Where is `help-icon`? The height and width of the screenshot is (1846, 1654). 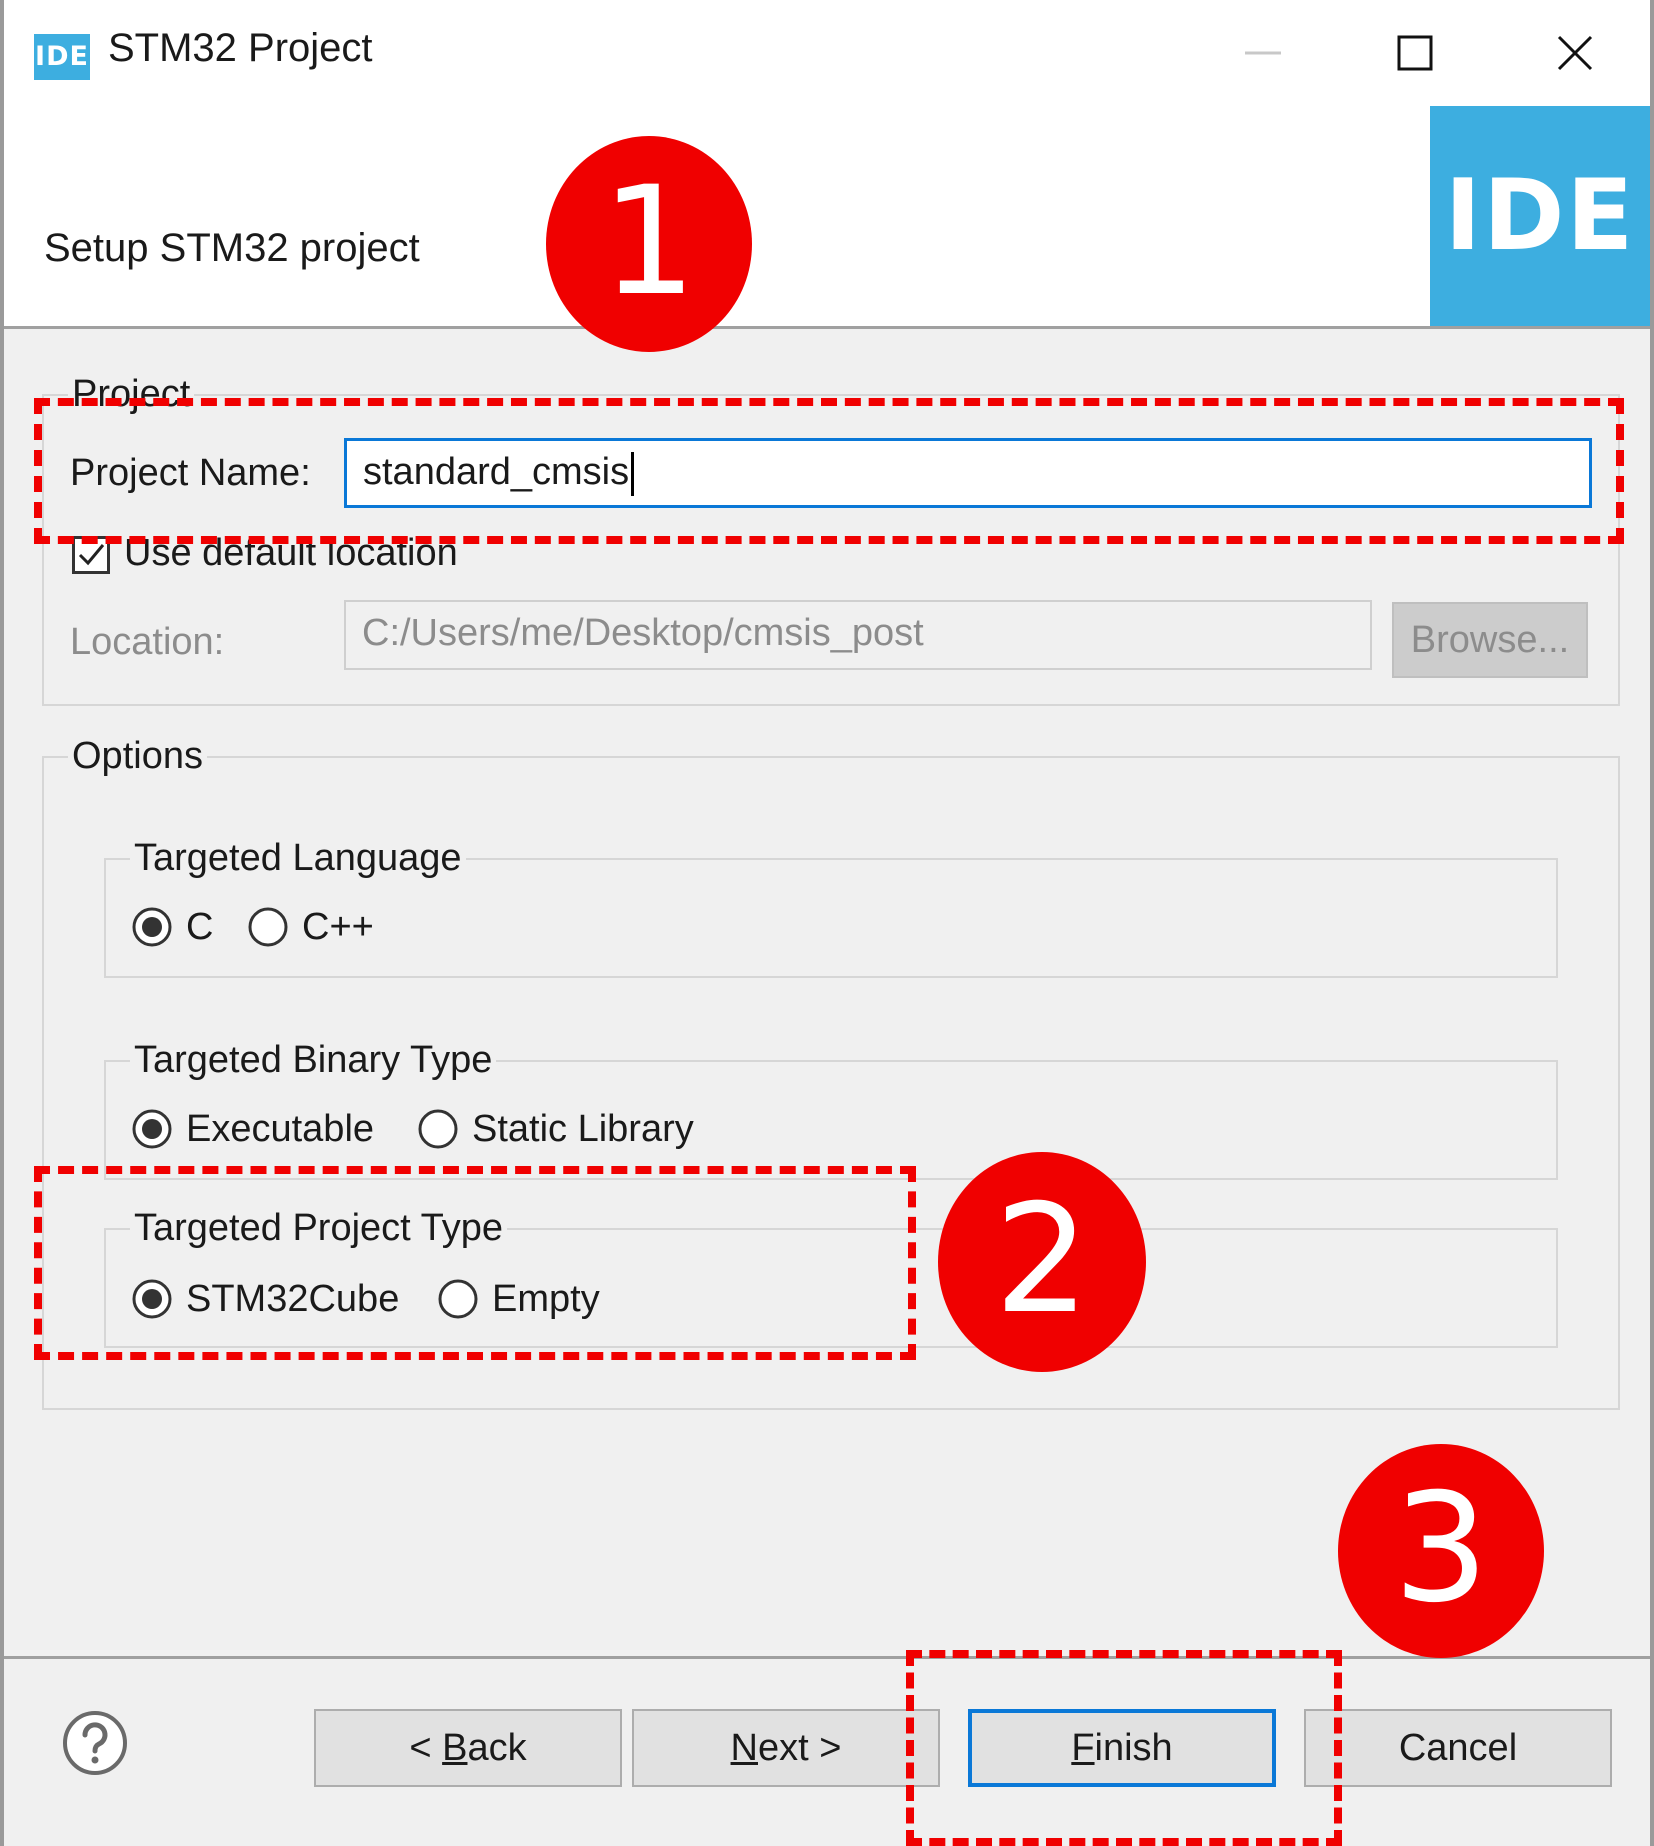
help-icon is located at coordinates (95, 1743).